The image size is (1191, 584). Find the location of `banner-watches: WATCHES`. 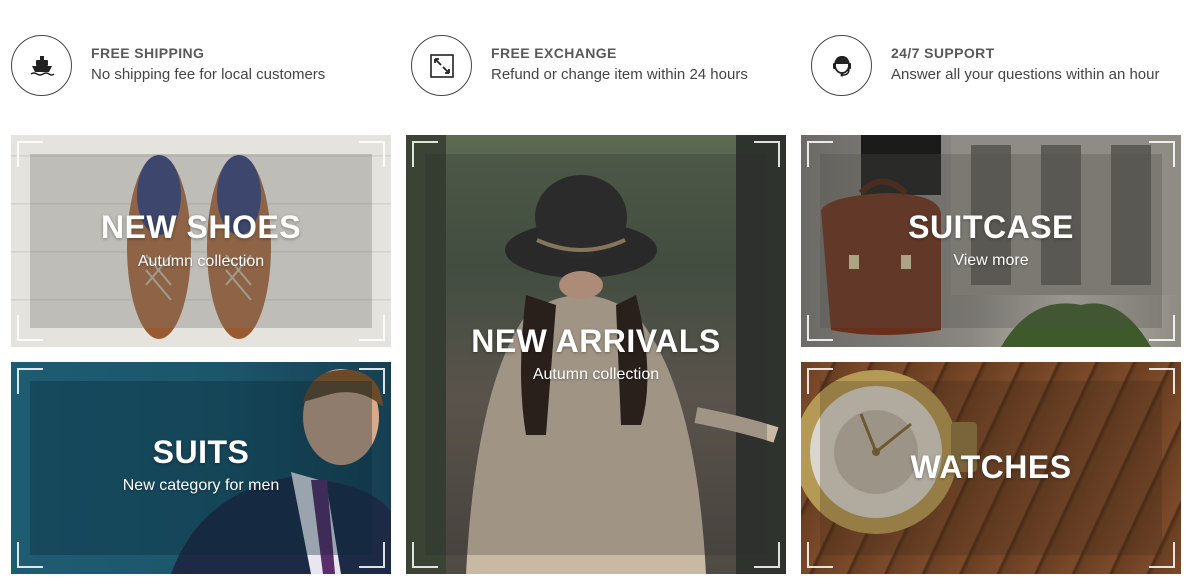

banner-watches: WATCHES is located at coordinates (991, 468).